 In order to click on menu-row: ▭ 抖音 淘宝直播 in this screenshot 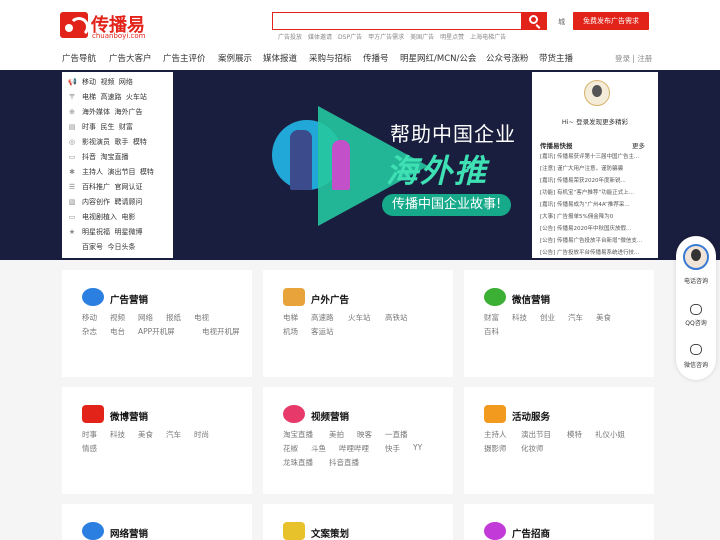, I will do `click(98, 157)`.